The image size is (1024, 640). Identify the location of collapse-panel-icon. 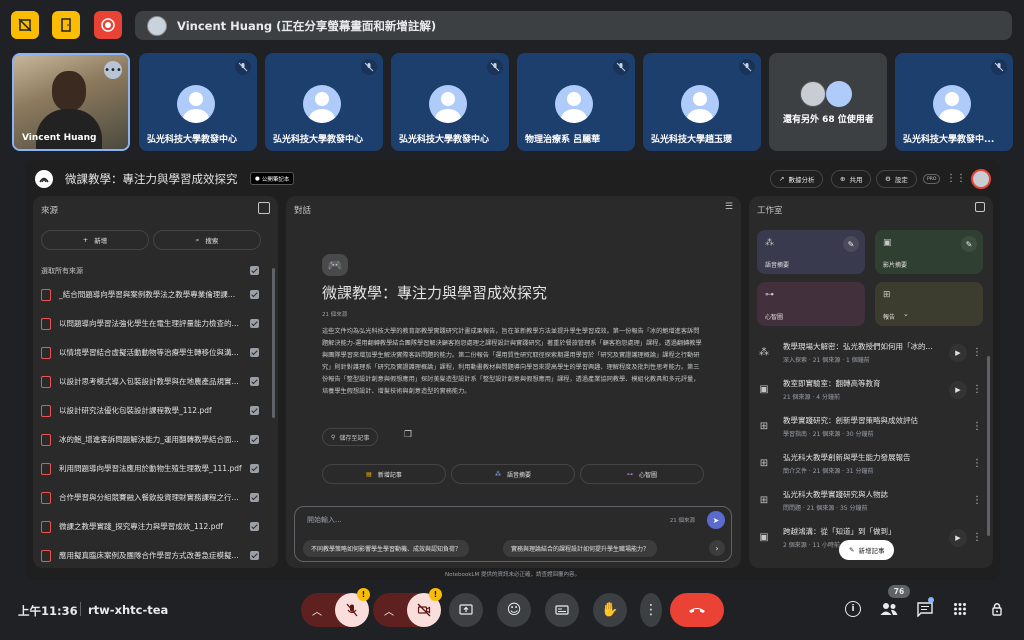
(264, 208).